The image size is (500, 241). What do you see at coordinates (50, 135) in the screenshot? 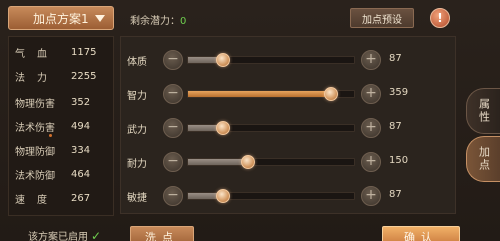
I see `indicator-dot` at bounding box center [50, 135].